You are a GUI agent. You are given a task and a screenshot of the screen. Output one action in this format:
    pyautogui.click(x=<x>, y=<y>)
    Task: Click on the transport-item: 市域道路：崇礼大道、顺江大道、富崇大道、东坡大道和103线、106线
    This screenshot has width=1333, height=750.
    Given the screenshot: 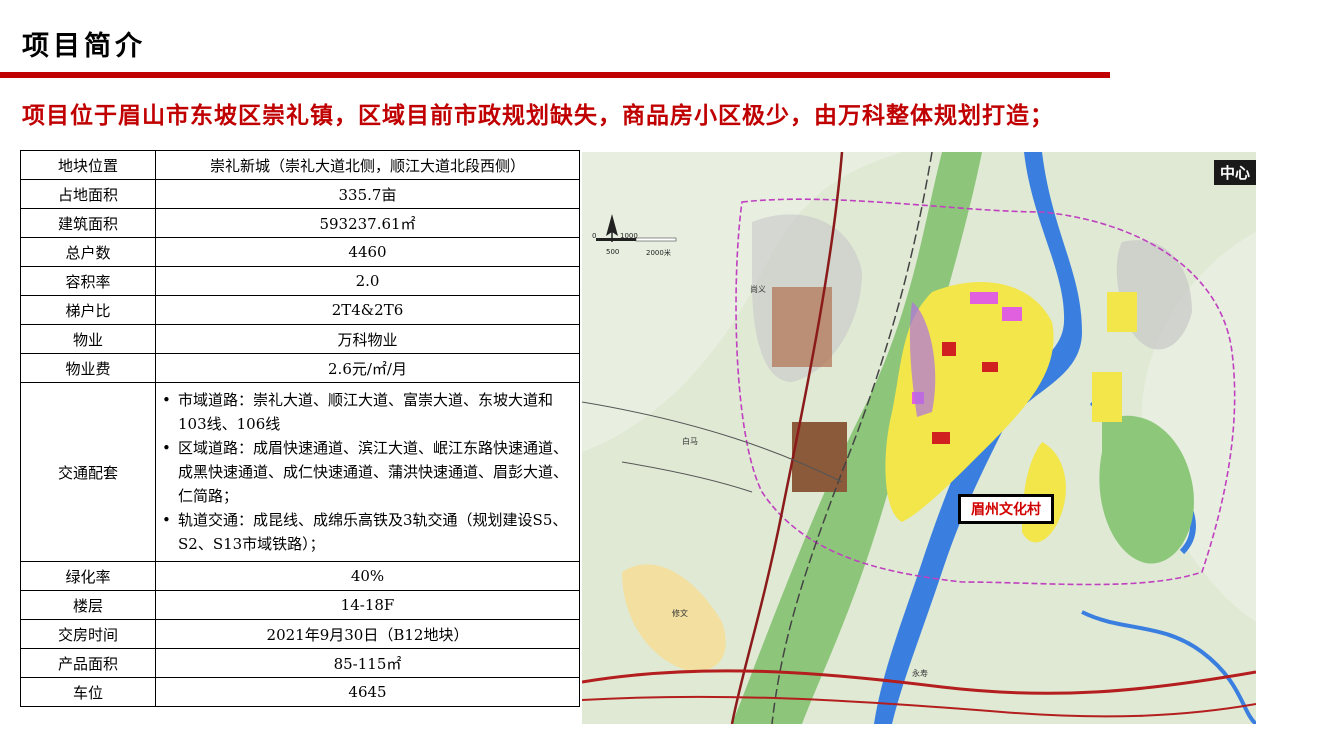 What is the action you would take?
    pyautogui.click(x=368, y=412)
    